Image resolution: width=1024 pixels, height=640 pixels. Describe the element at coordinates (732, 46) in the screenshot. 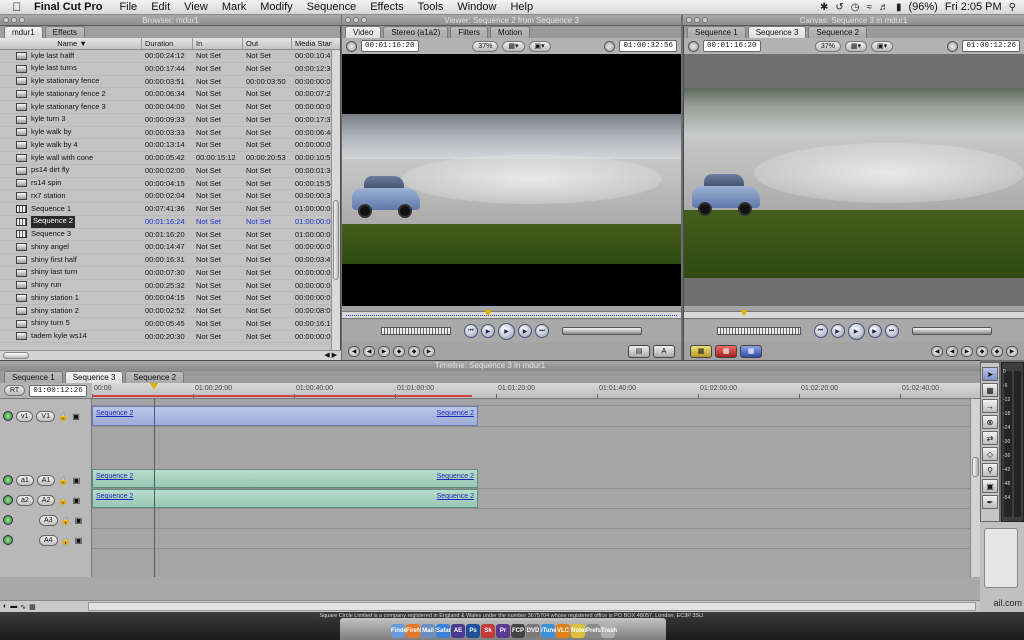

I see `canvas-duration: 00:01:16:20` at that location.